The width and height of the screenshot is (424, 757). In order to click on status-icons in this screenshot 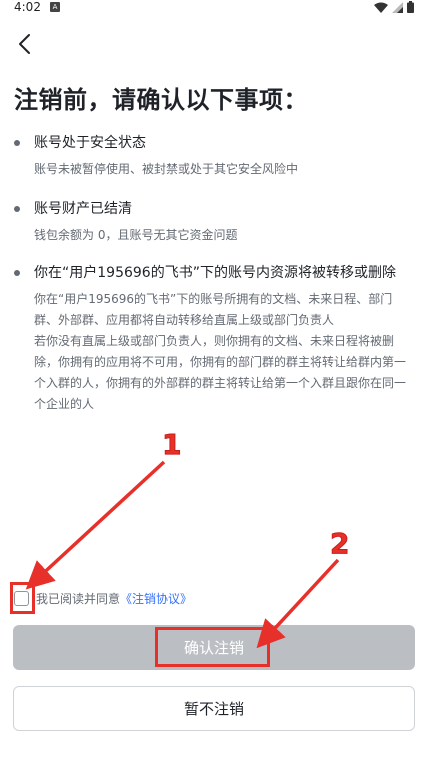, I will do `click(394, 7)`.